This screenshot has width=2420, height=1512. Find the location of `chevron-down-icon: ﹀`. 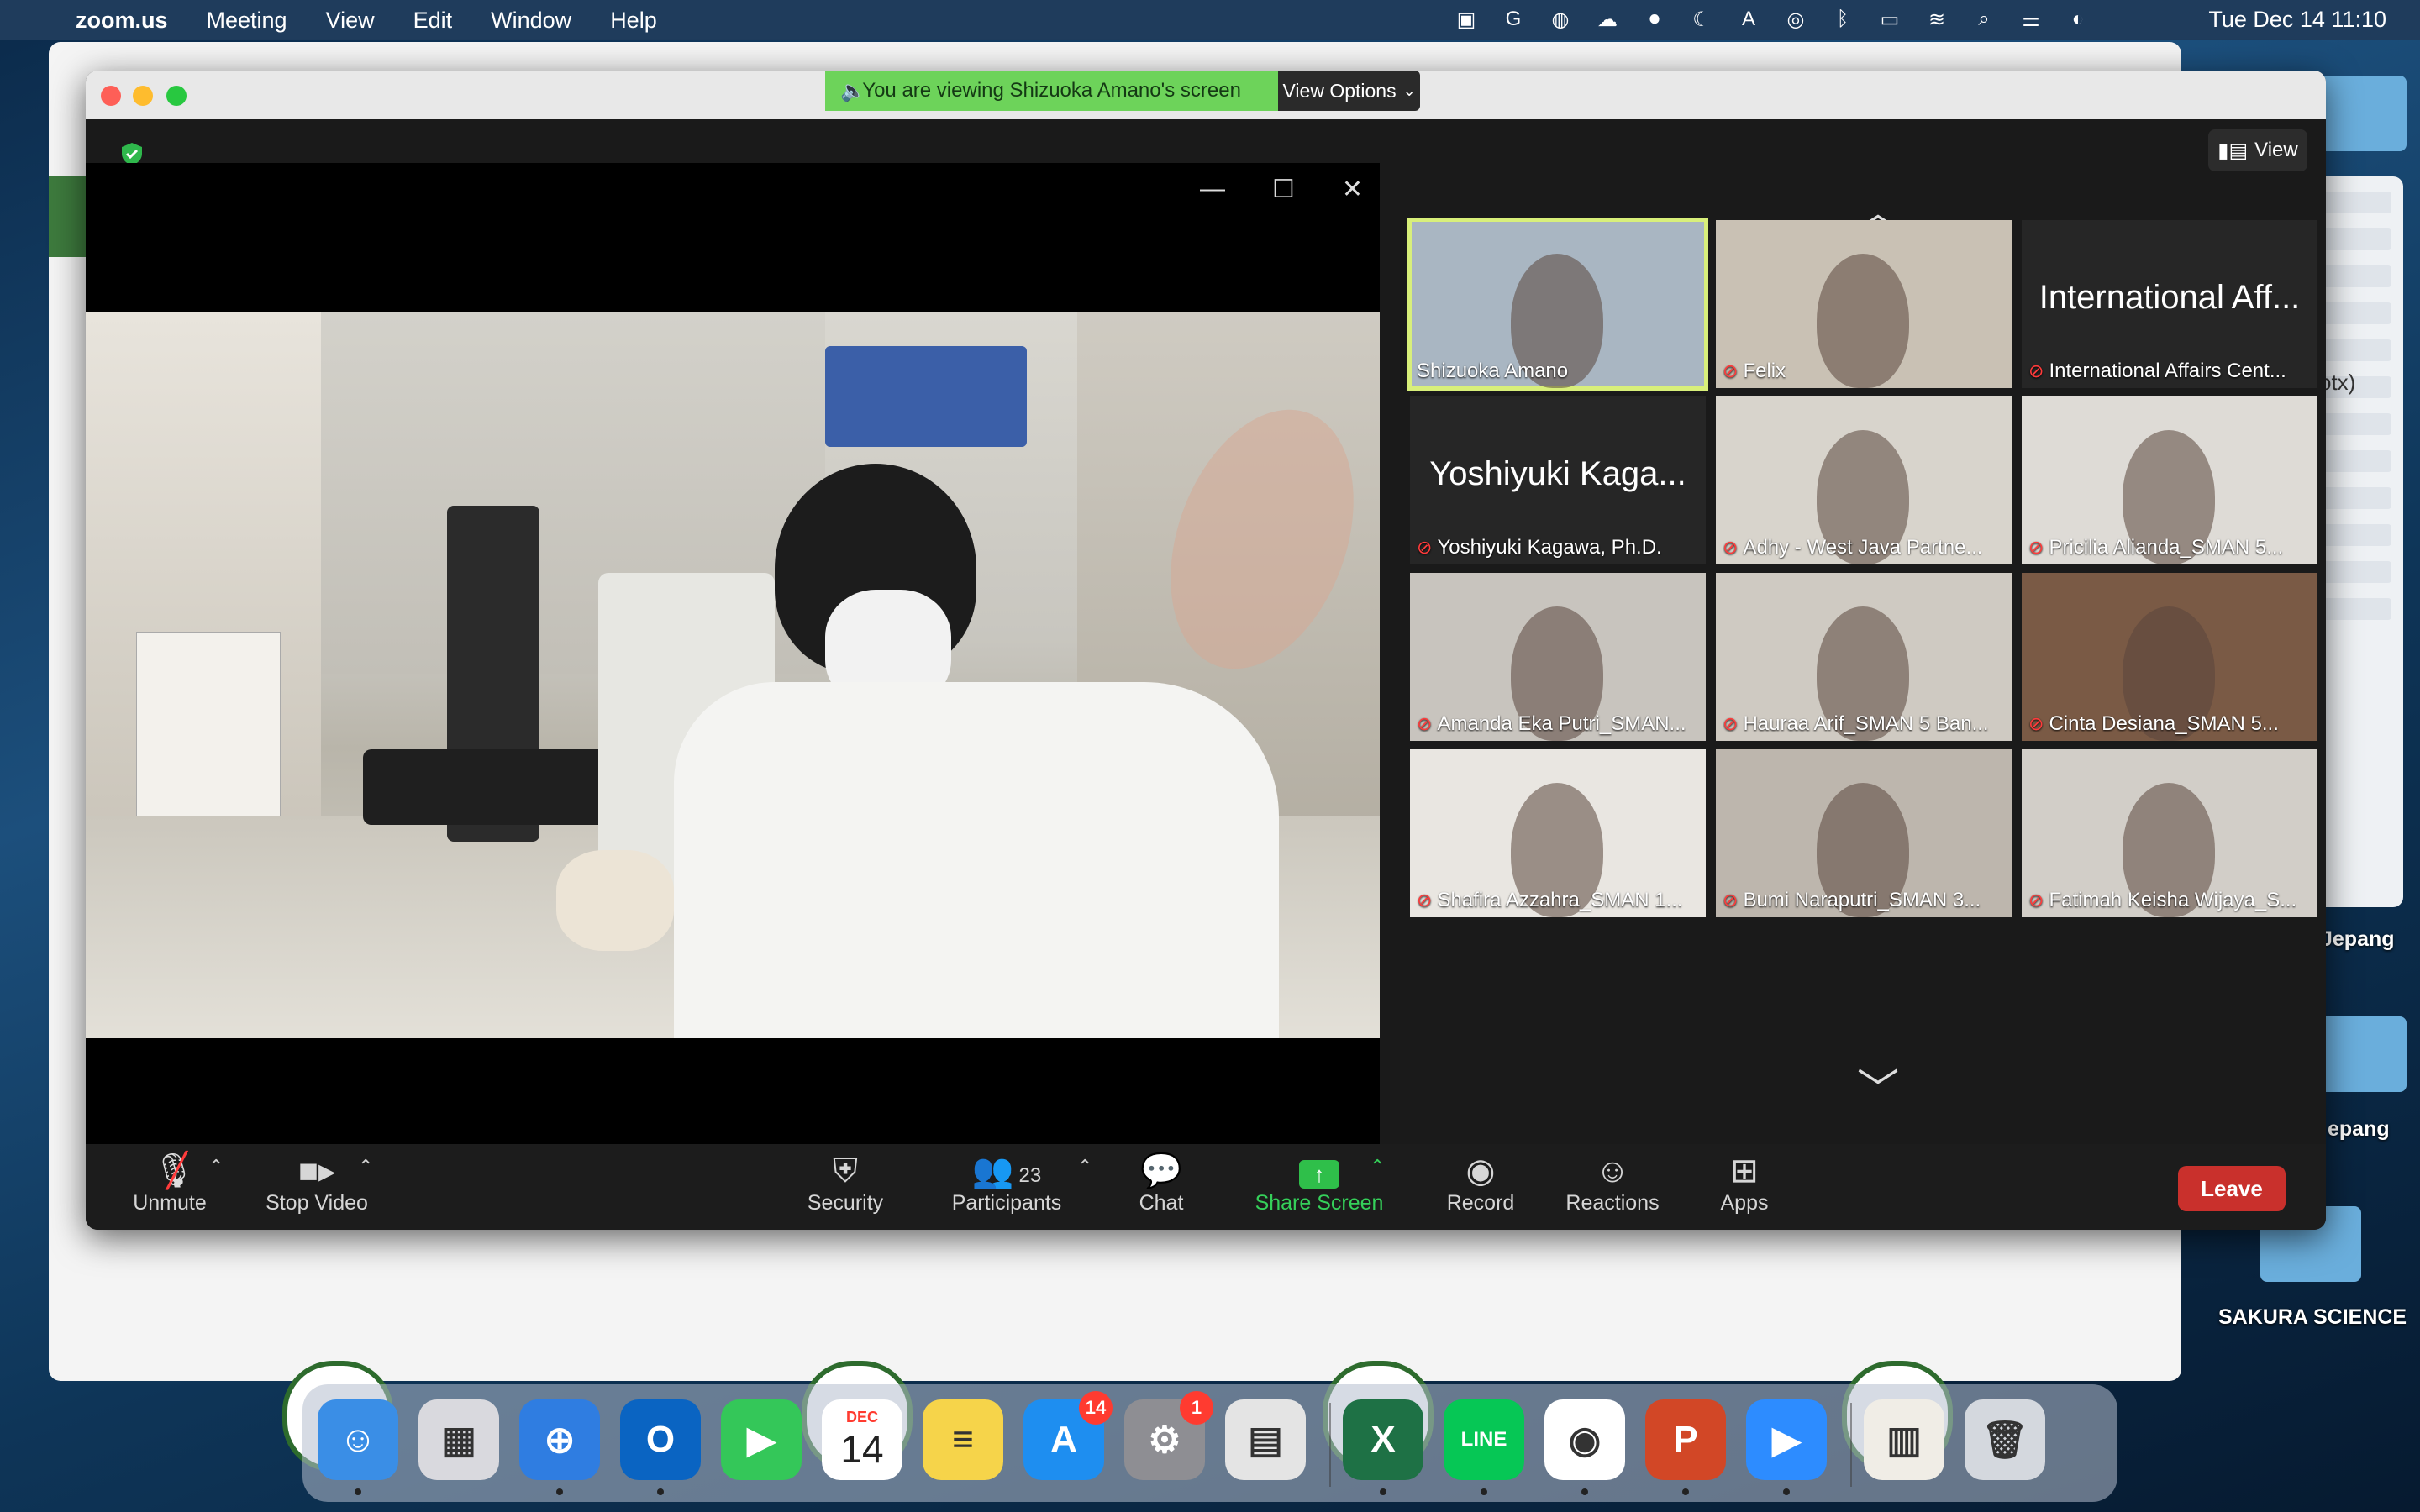

chevron-down-icon: ﹀ is located at coordinates (1878, 1089).